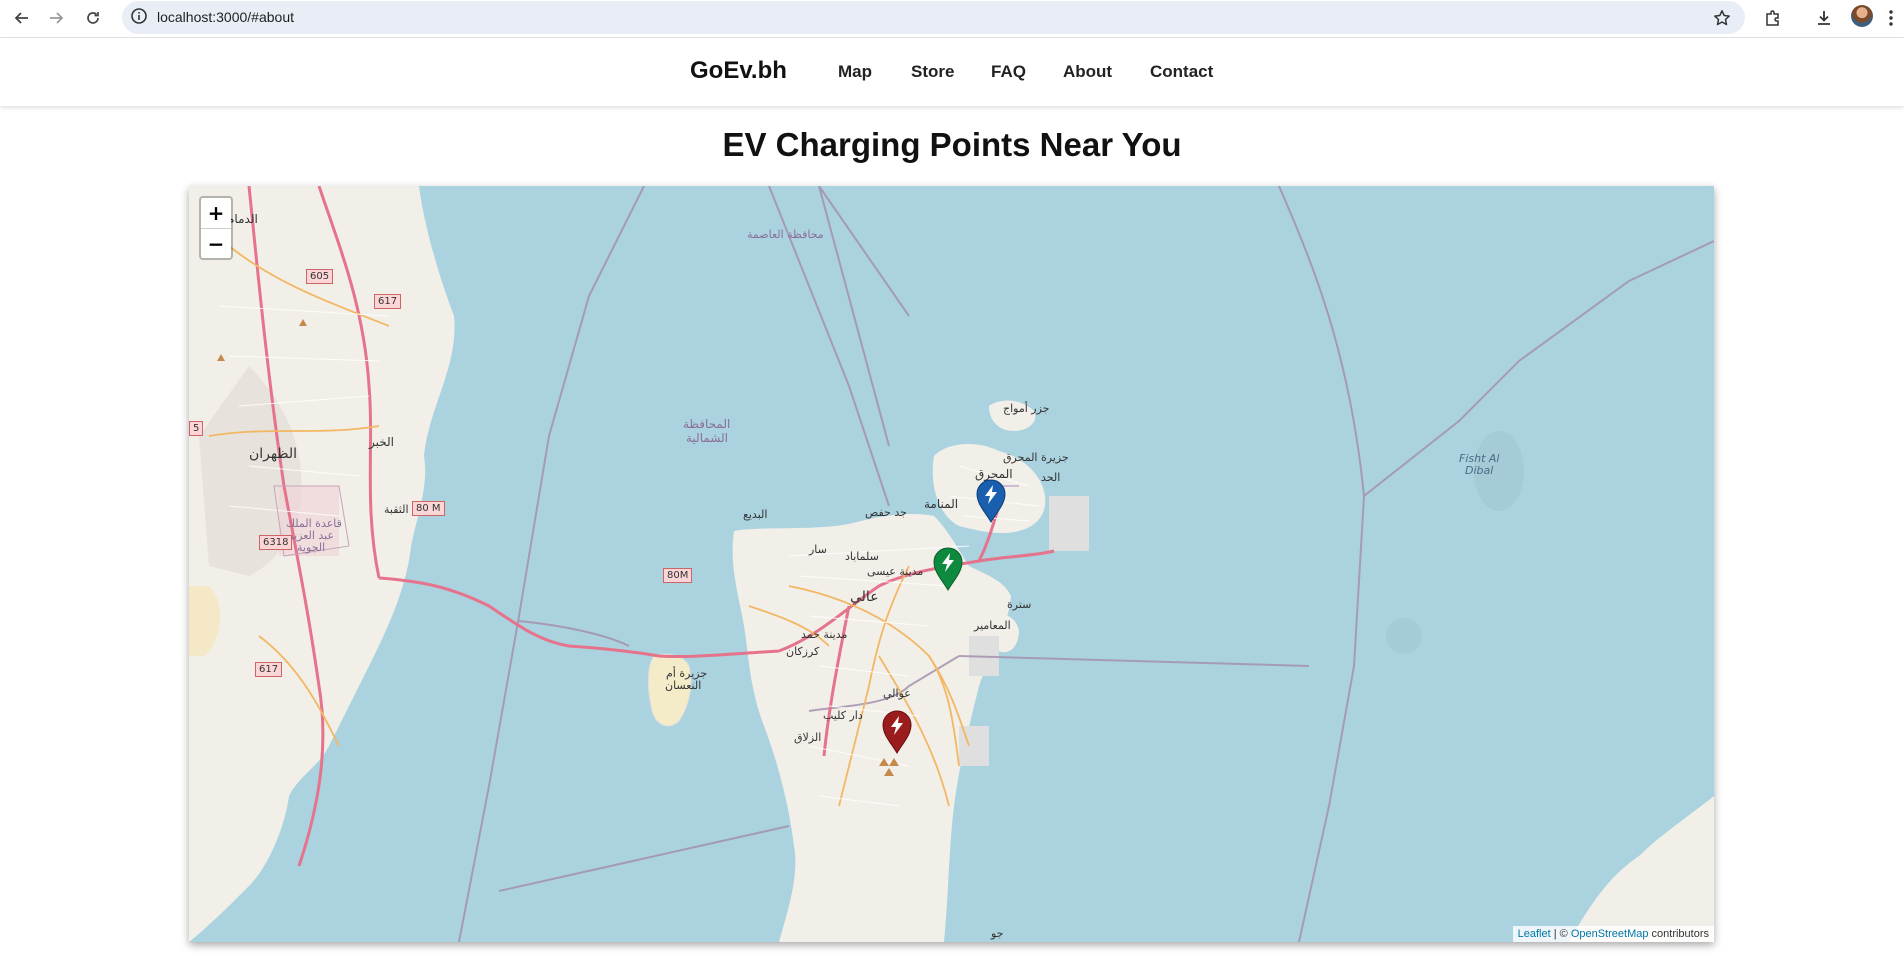  I want to click on url-text: localhost:3000/#about, so click(225, 17).